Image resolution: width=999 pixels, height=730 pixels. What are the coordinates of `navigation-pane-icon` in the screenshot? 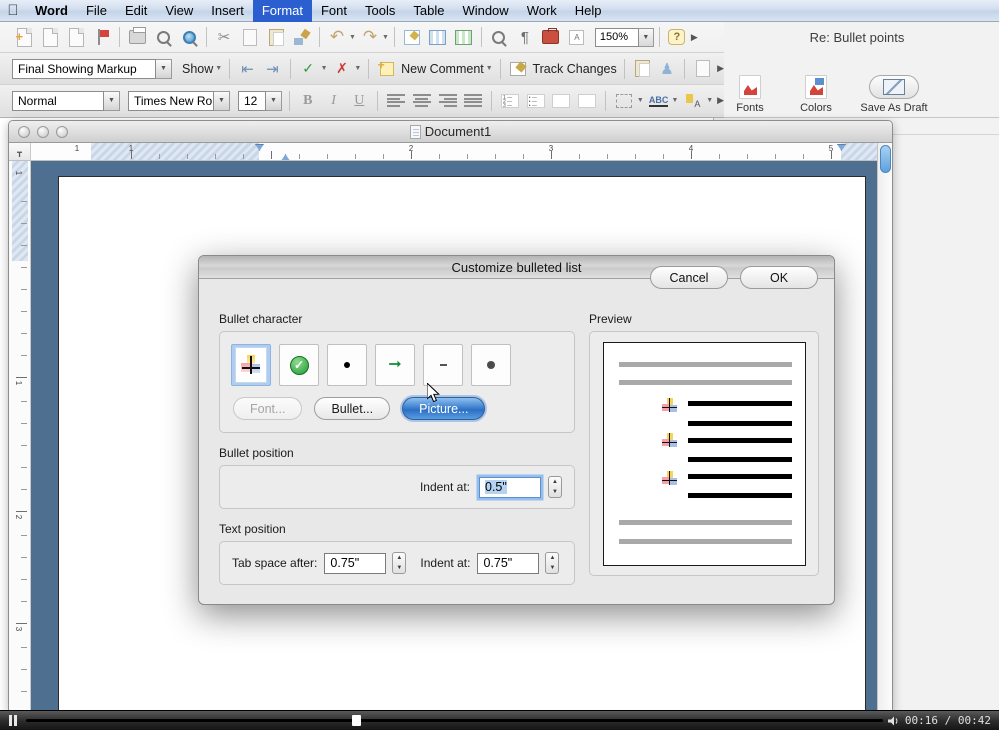 It's located at (499, 37).